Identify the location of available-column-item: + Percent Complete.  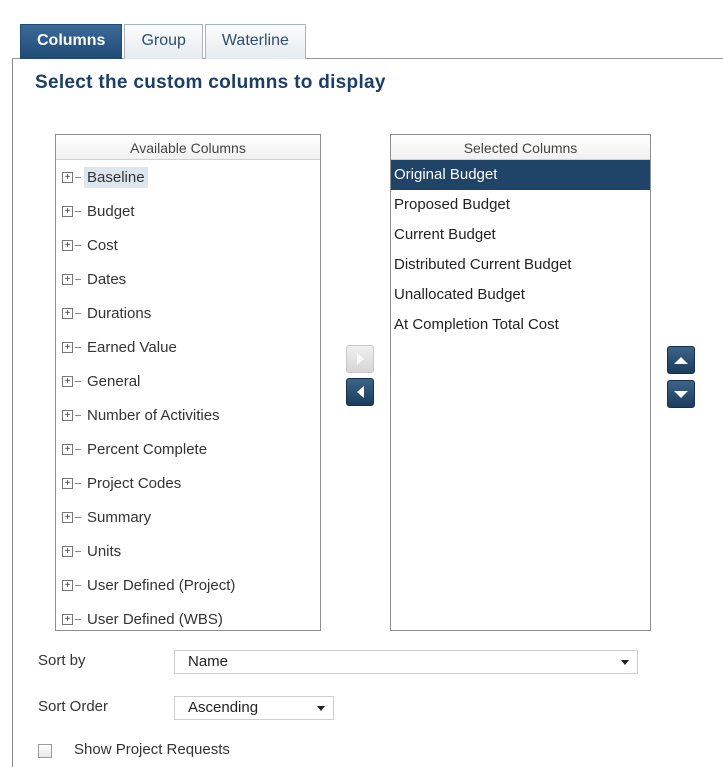
(188, 449).